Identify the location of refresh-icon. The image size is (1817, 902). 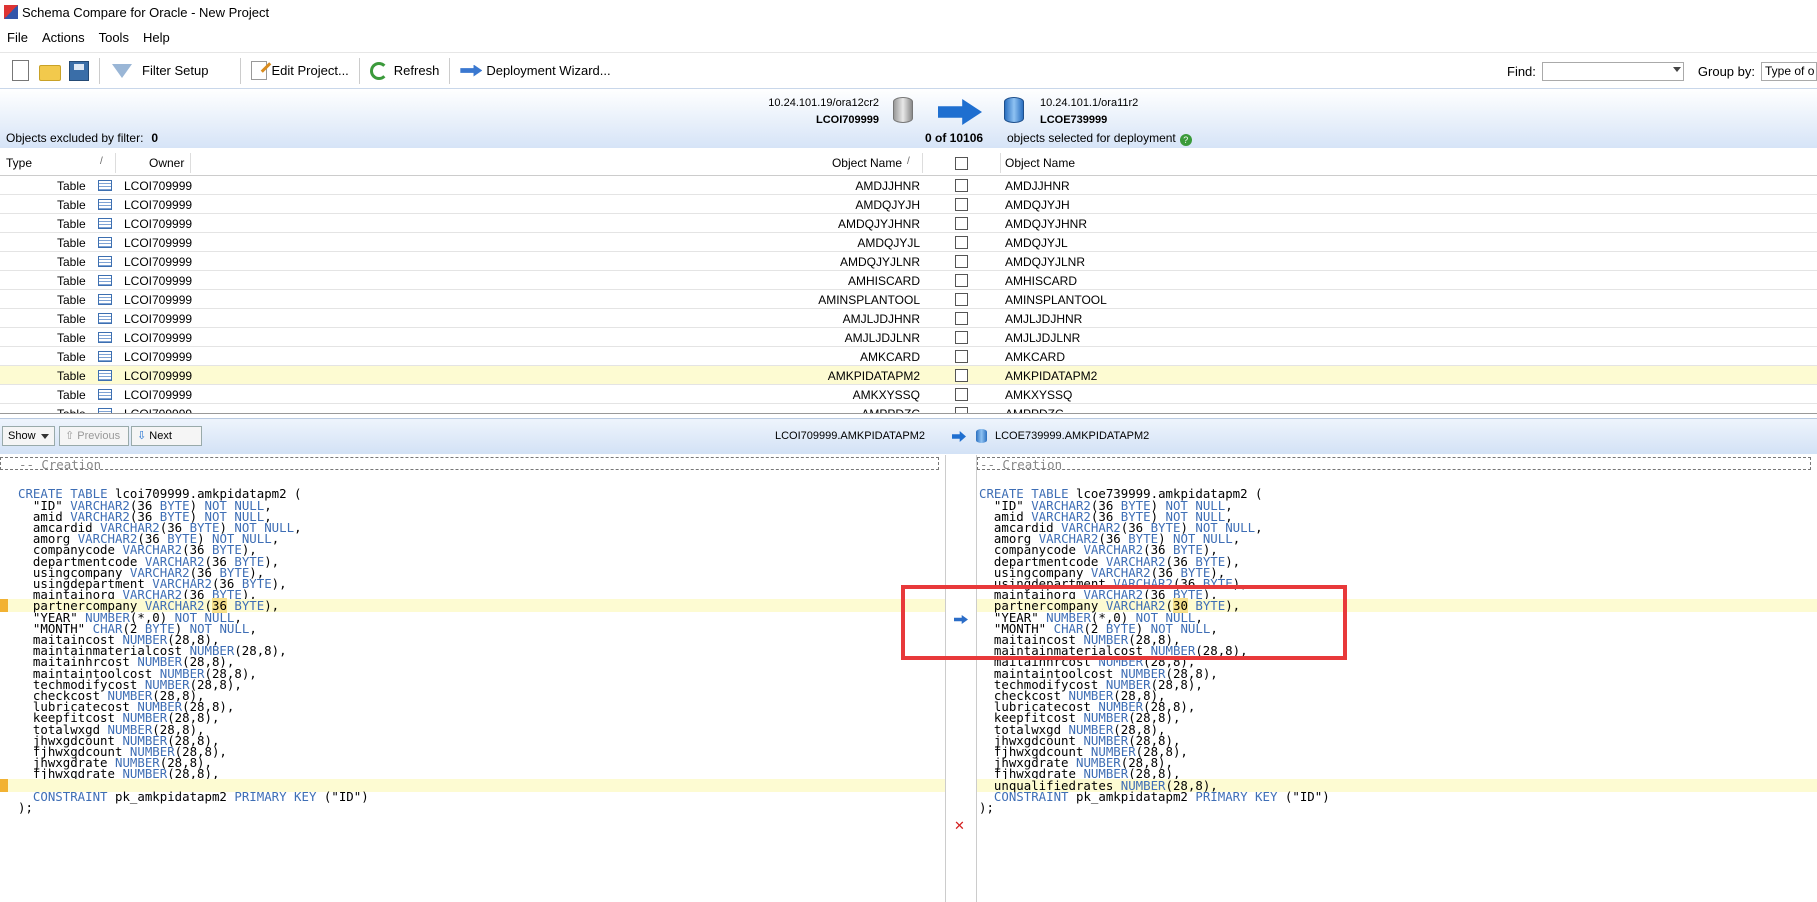
(378, 70).